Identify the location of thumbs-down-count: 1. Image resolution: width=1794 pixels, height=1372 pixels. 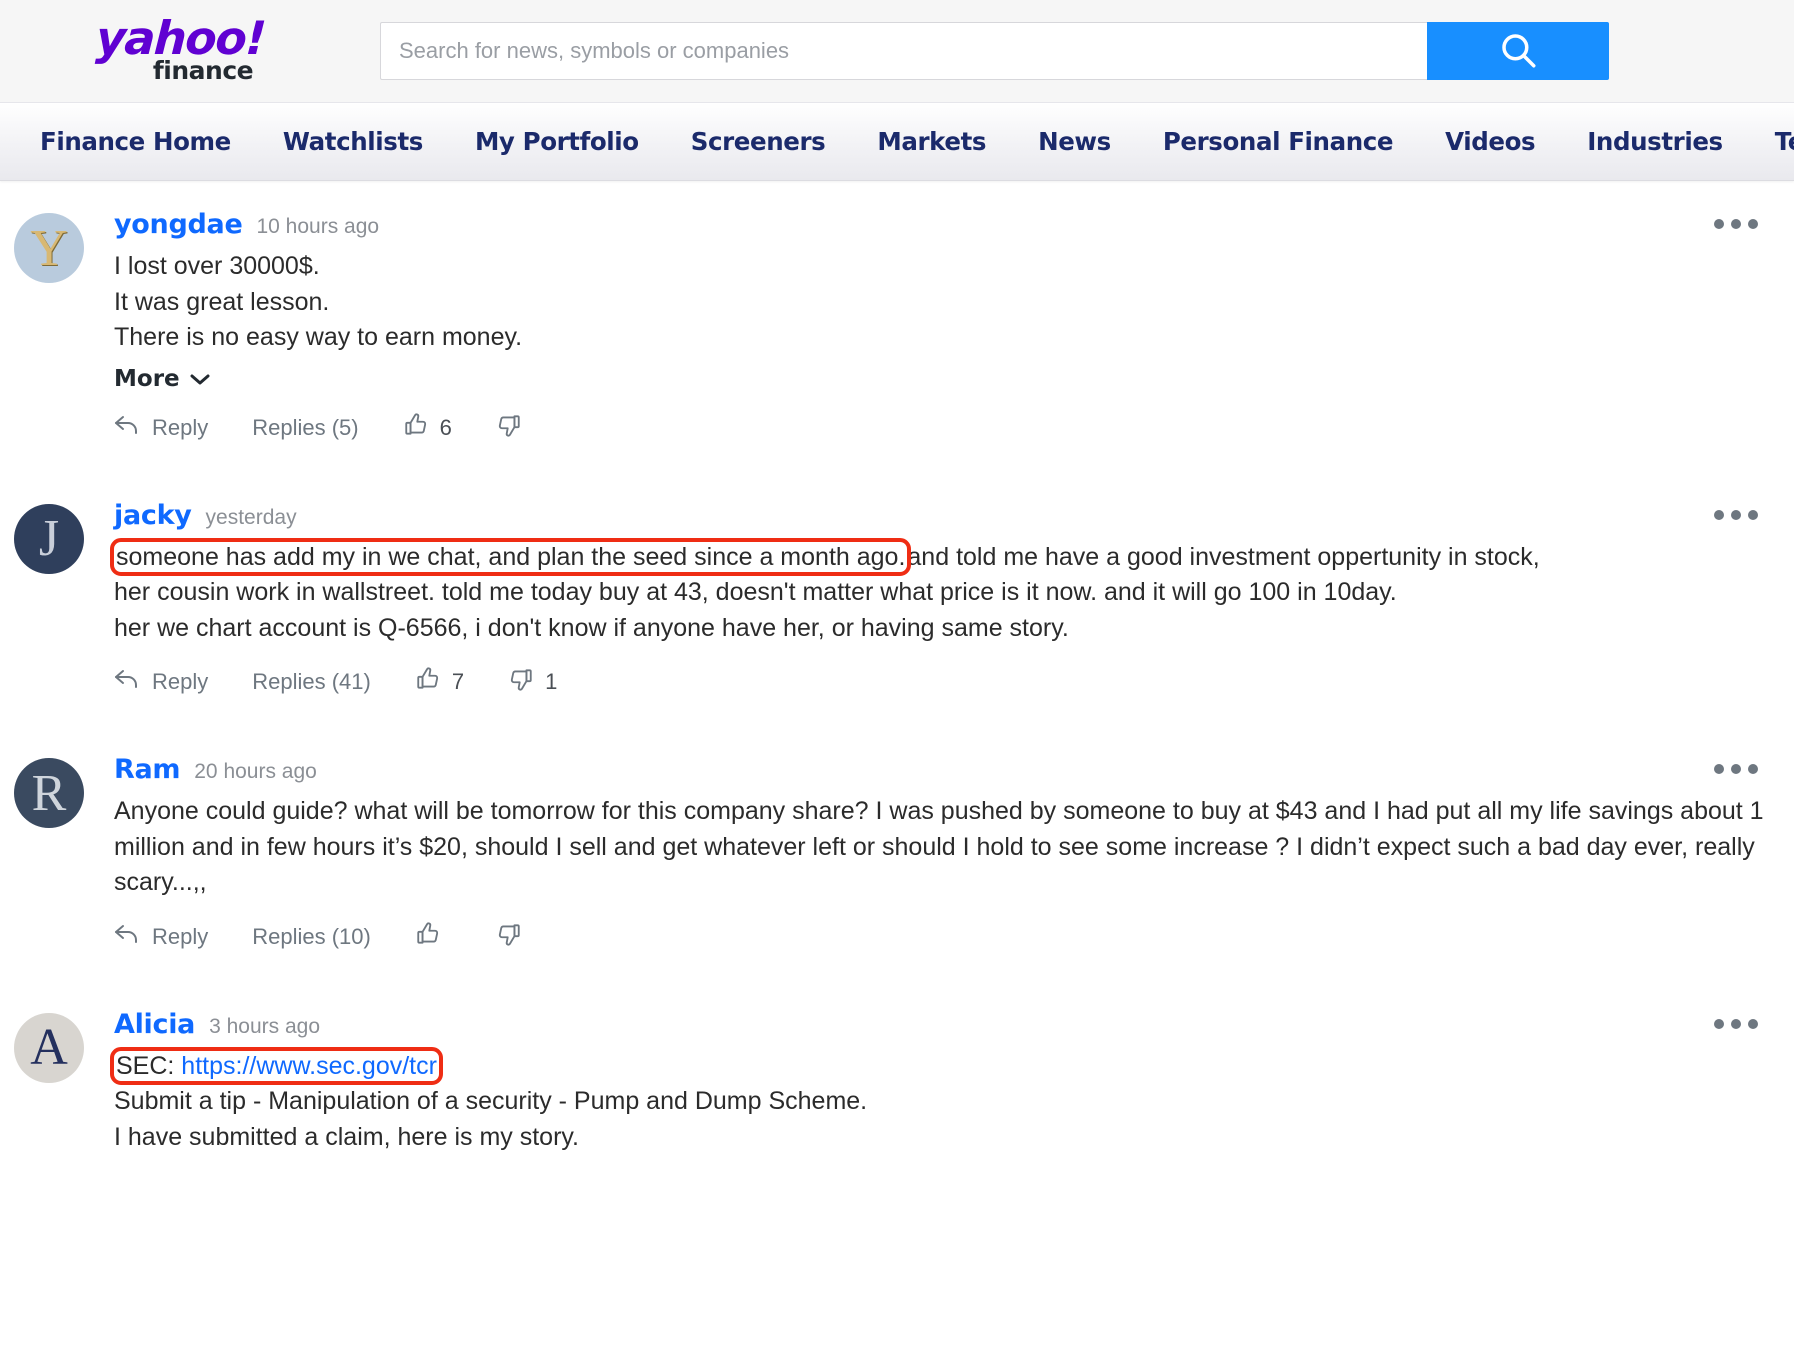
(551, 681).